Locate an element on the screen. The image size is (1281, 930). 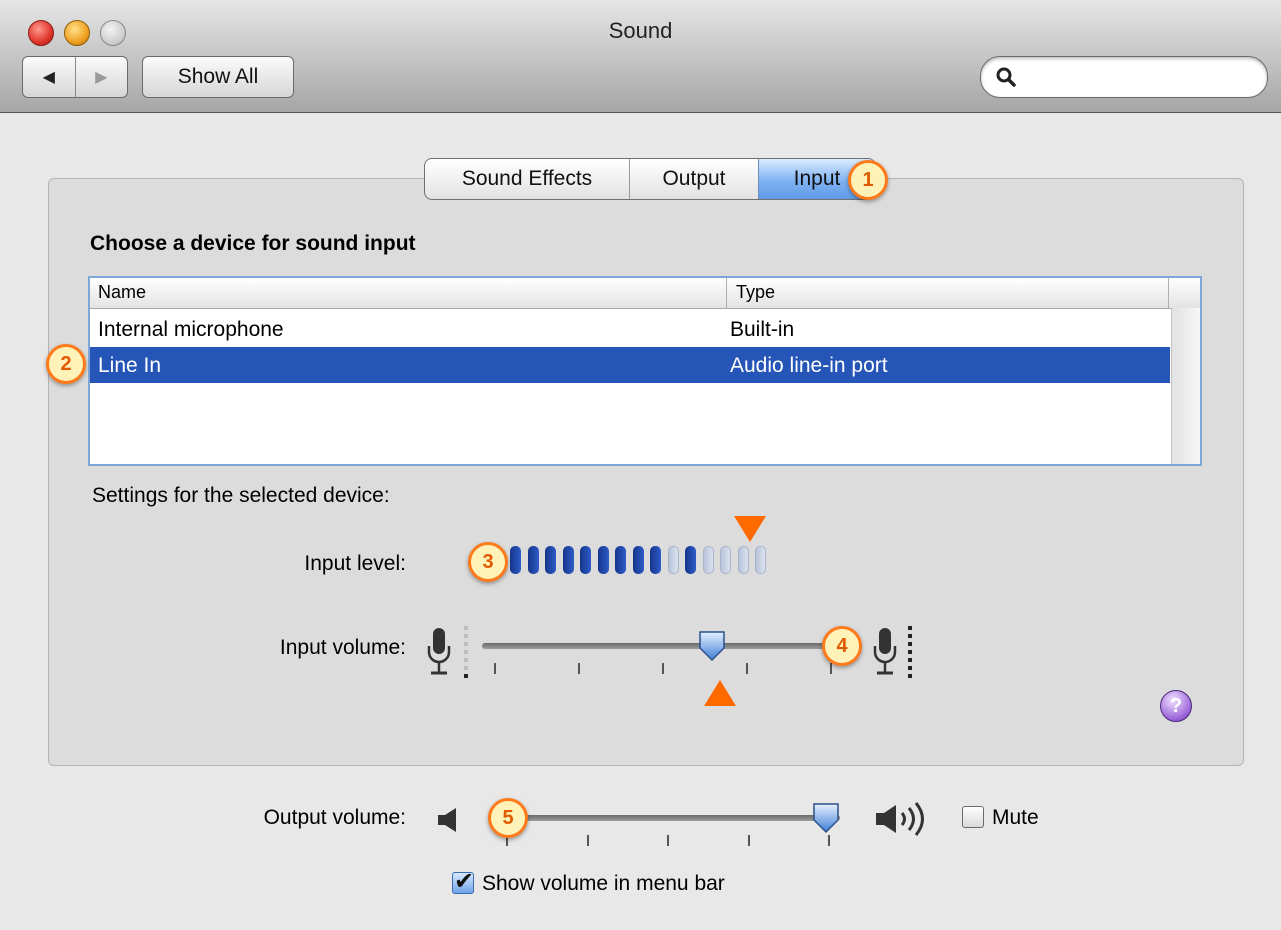
window-titlebar: Sound ◀ ▶ Show All is located at coordinates (640, 56).